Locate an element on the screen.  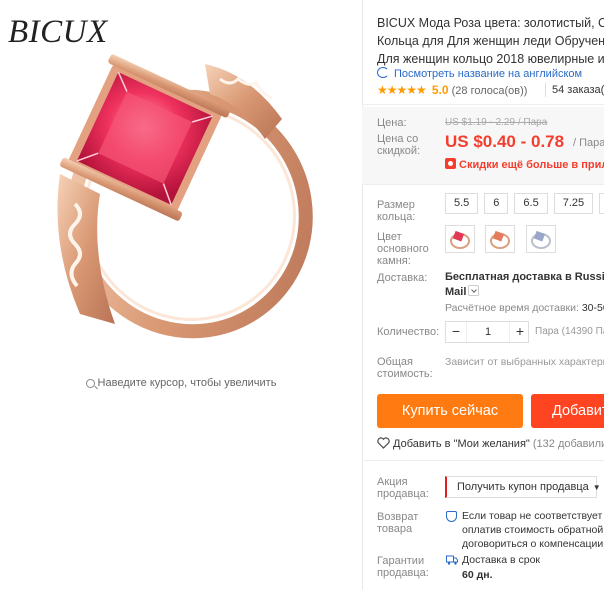
coupon-icon is located at coordinates (450, 163).